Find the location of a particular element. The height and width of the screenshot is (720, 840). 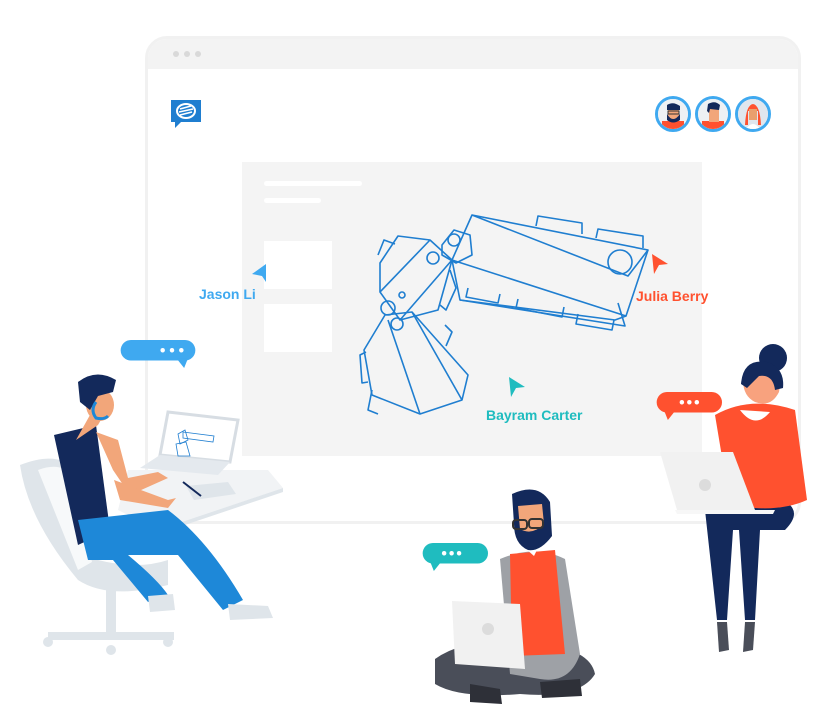

typing-bubble-icon is located at coordinates (158, 354).